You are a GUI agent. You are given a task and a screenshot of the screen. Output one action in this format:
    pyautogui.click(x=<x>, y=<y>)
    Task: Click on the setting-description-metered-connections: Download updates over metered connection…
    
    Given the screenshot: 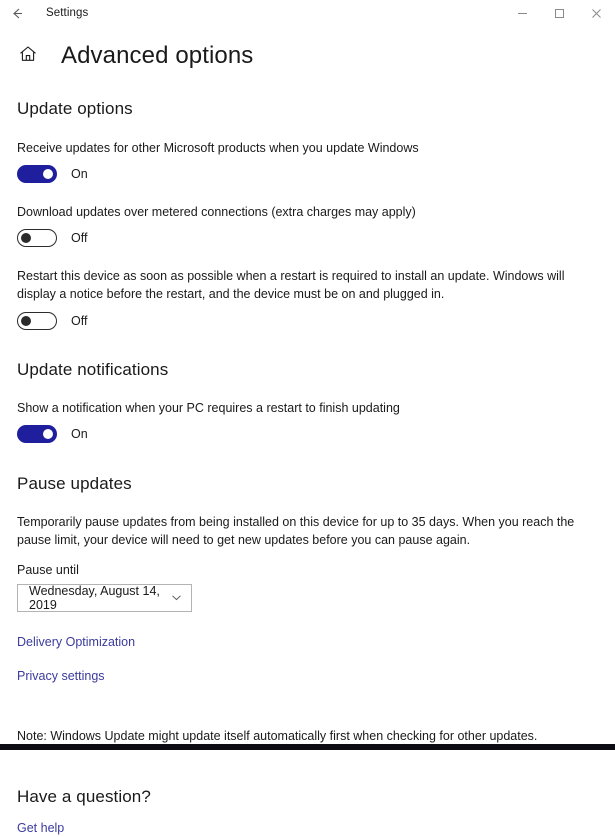 What is the action you would take?
    pyautogui.click(x=216, y=212)
    